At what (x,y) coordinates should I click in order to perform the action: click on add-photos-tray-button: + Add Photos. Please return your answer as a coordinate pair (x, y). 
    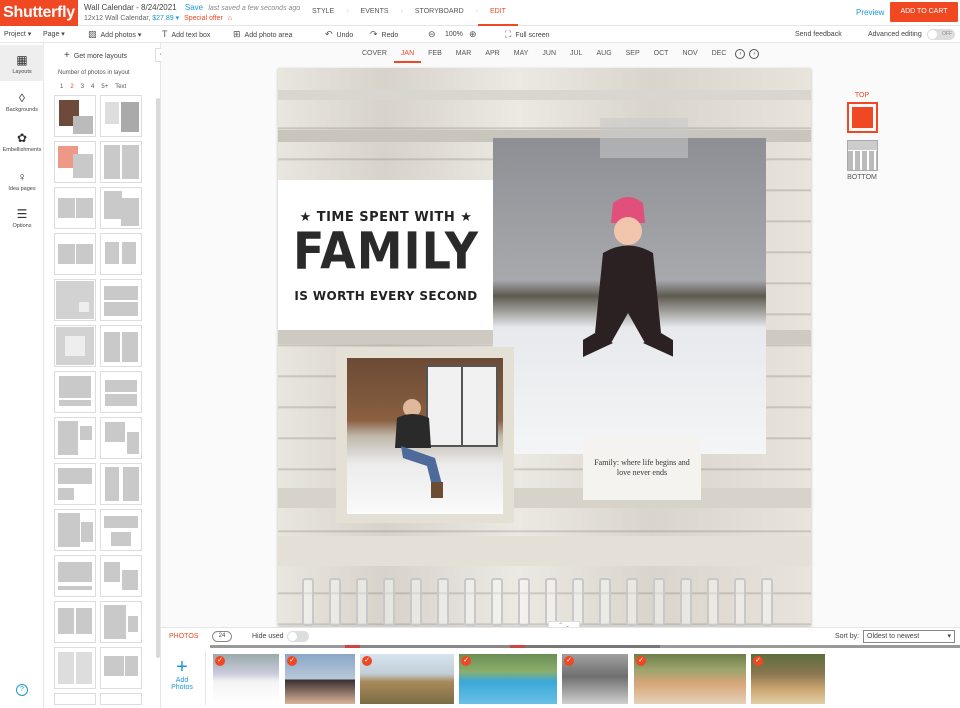
    Looking at the image, I should click on (182, 674).